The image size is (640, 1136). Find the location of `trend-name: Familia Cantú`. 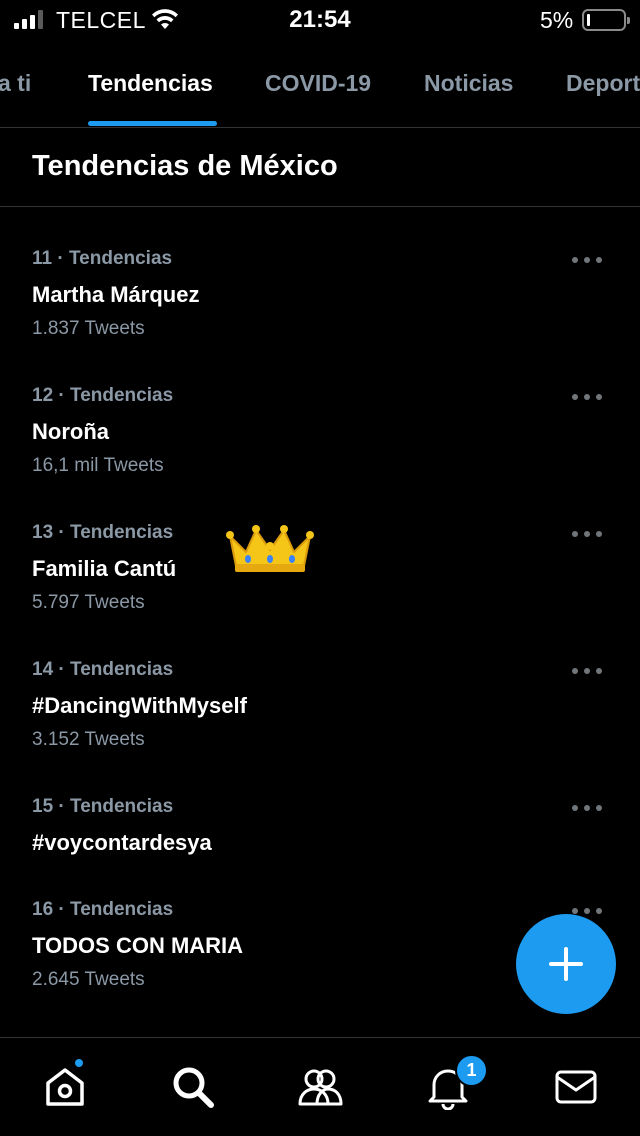

trend-name: Familia Cantú is located at coordinates (104, 568).